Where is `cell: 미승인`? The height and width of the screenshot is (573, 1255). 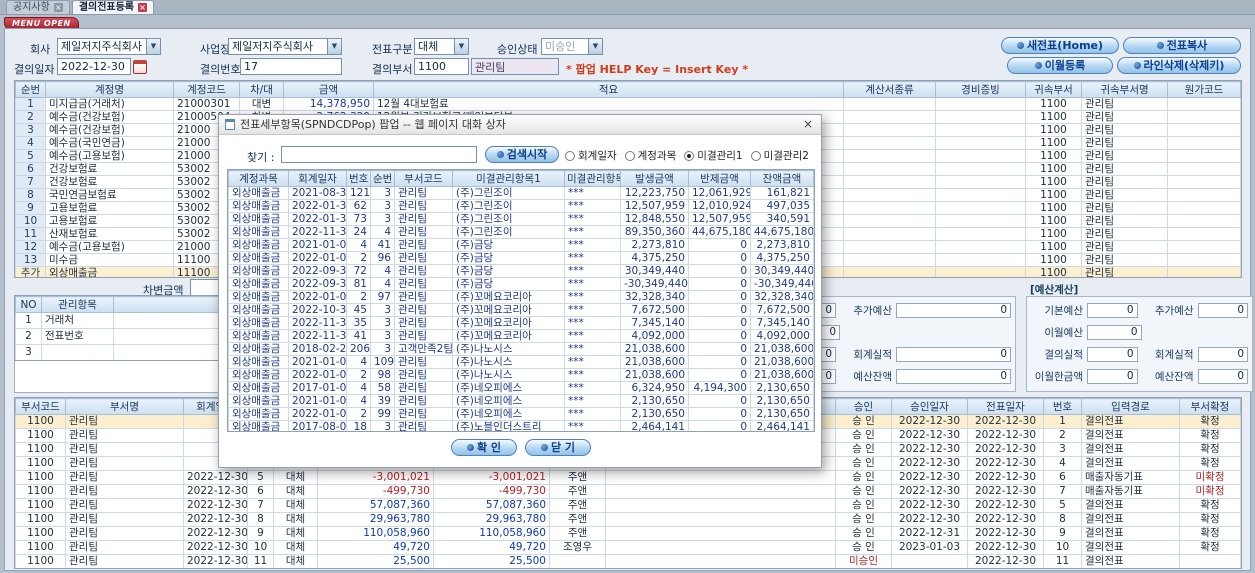
cell: 미승인 is located at coordinates (863, 561).